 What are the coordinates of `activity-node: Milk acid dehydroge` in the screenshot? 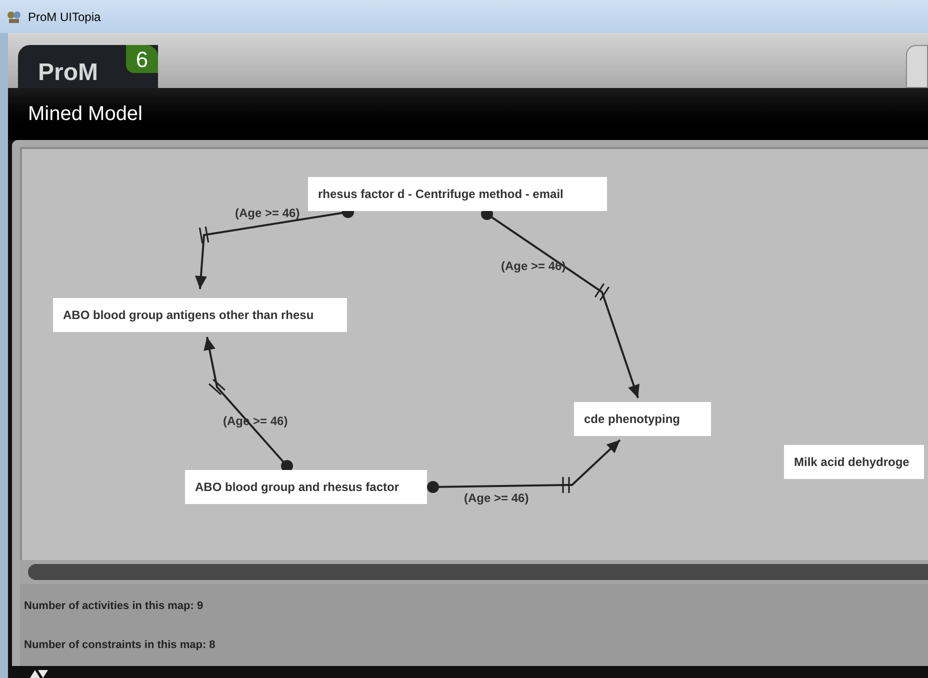 It's located at (854, 462).